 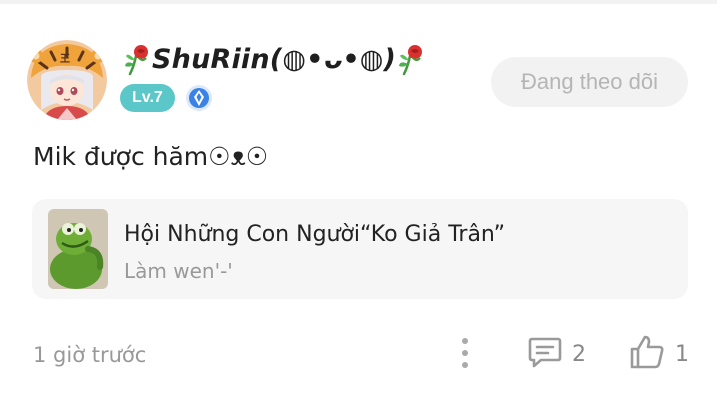 What do you see at coordinates (545, 354) in the screenshot?
I see `comment-icon` at bounding box center [545, 354].